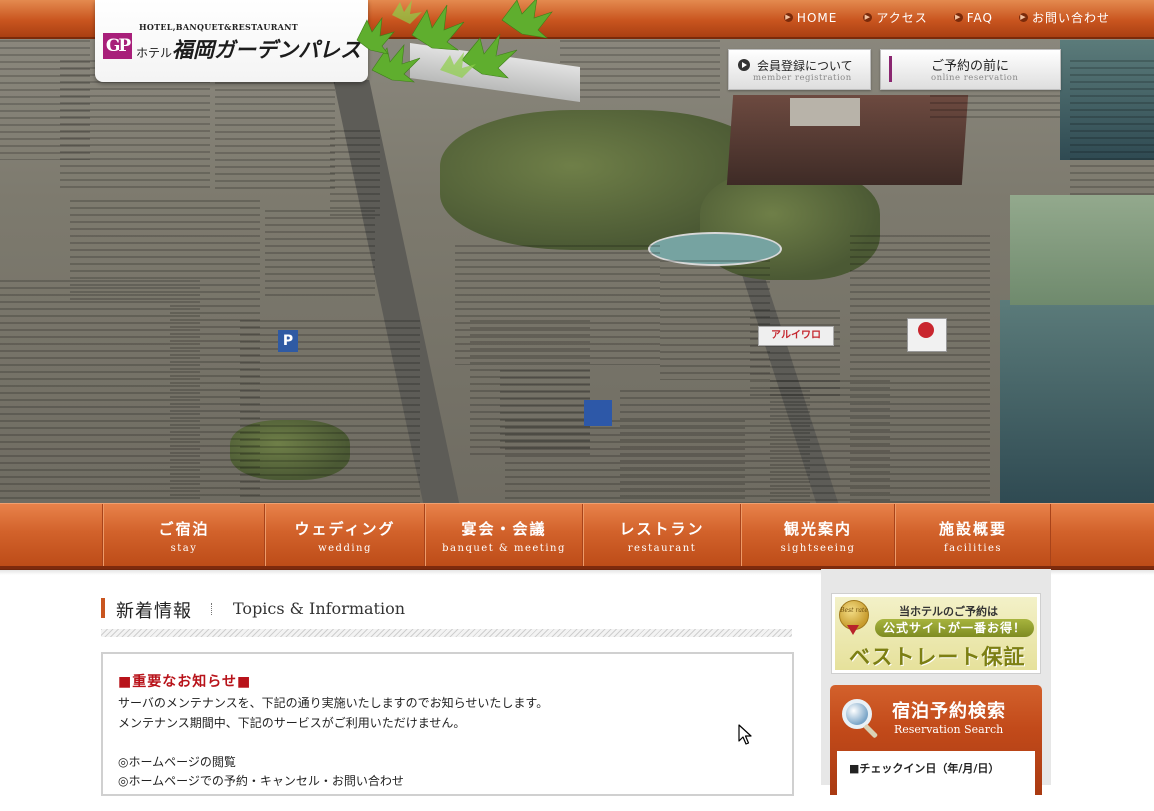 This screenshot has height=811, width=1154. I want to click on top-nav: ▶ HOME ▶ アクセス ▶ FAQ ▶ お問い合わせ, so click(946, 17).